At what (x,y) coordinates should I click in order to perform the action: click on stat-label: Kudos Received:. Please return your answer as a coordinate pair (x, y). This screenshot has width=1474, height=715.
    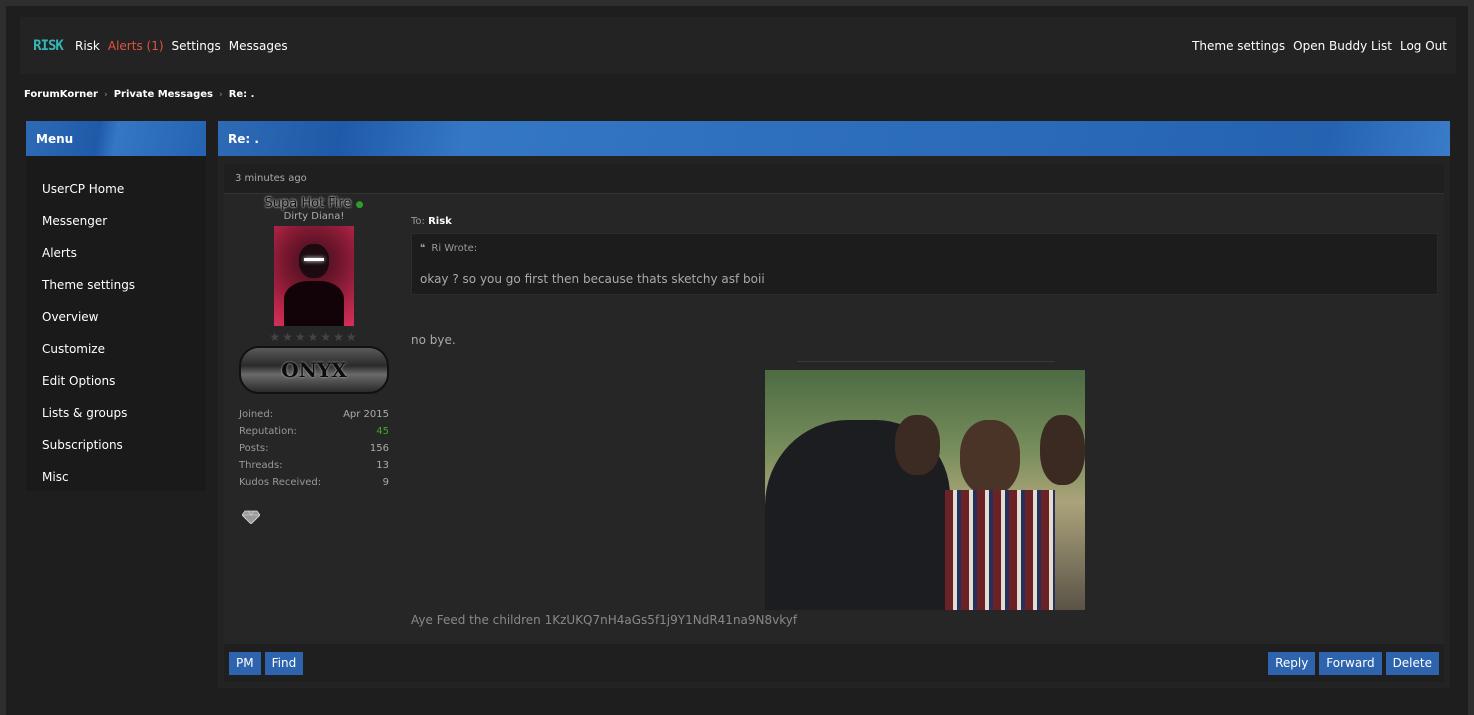
    Looking at the image, I should click on (280, 482).